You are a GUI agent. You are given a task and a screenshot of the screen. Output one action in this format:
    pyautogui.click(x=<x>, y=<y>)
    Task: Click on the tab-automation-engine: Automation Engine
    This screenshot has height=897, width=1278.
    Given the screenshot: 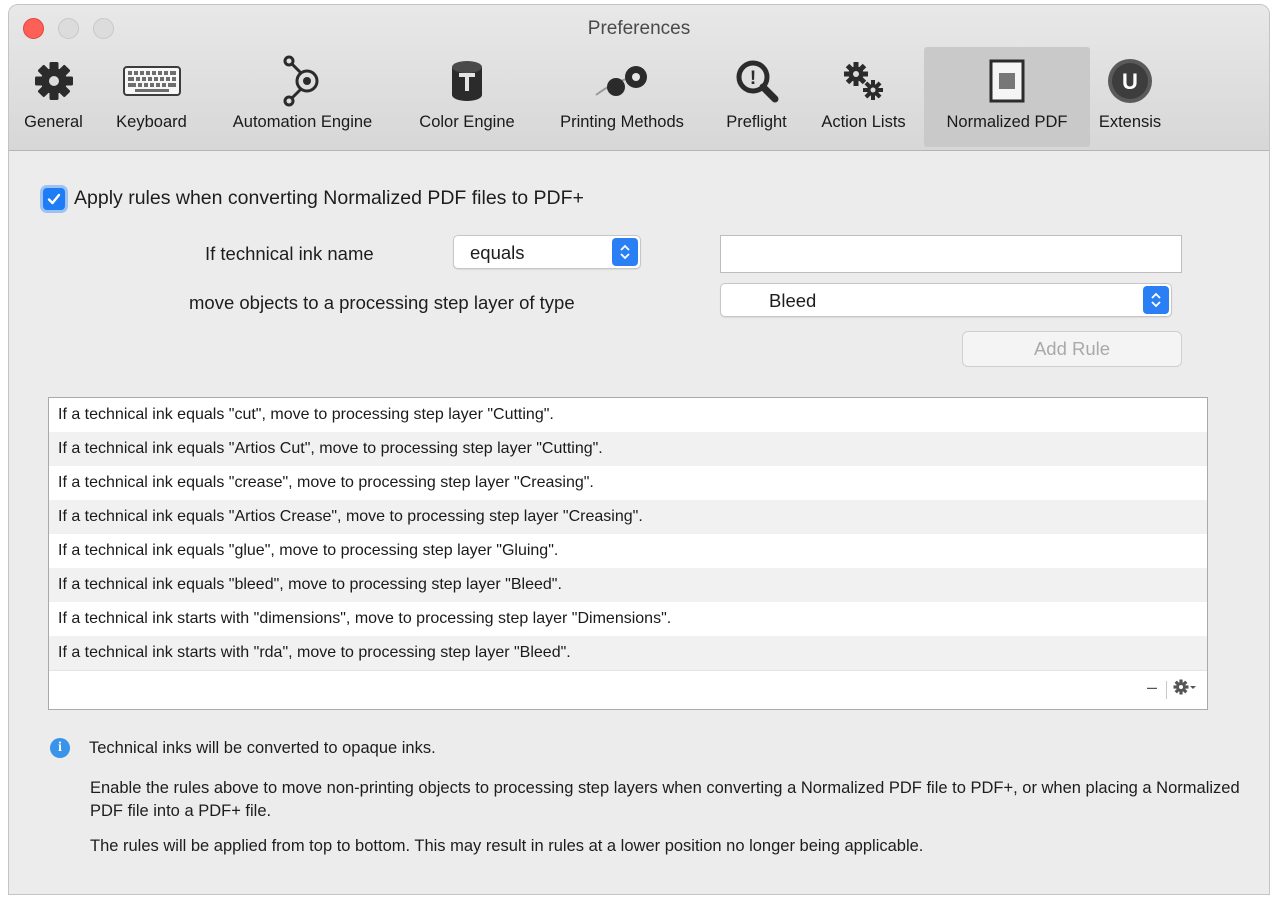 What is the action you would take?
    pyautogui.click(x=302, y=97)
    